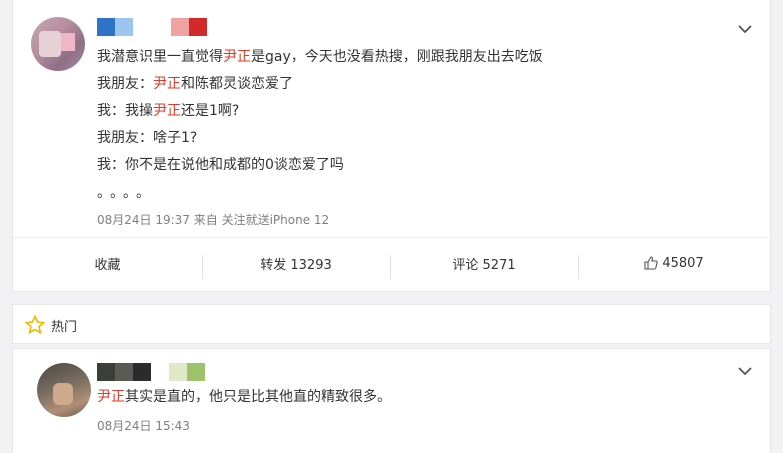 This screenshot has width=783, height=453. What do you see at coordinates (683, 263) in the screenshot?
I see `like-count: 45807` at bounding box center [683, 263].